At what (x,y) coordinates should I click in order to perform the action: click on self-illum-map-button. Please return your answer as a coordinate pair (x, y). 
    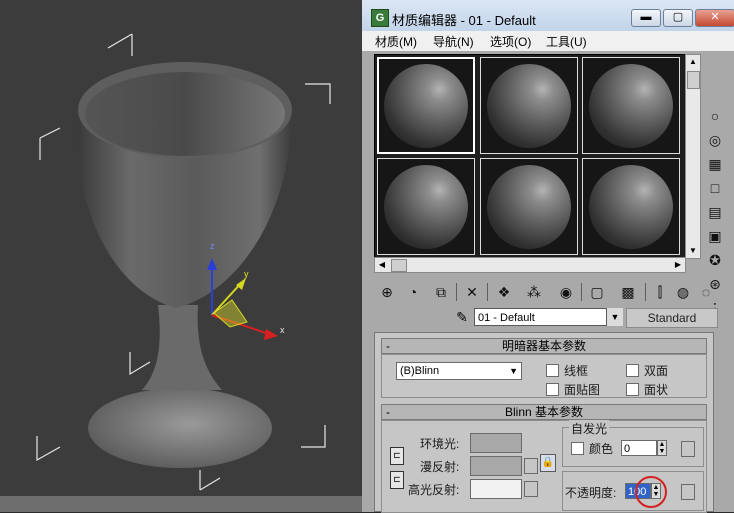
    Looking at the image, I should click on (688, 449).